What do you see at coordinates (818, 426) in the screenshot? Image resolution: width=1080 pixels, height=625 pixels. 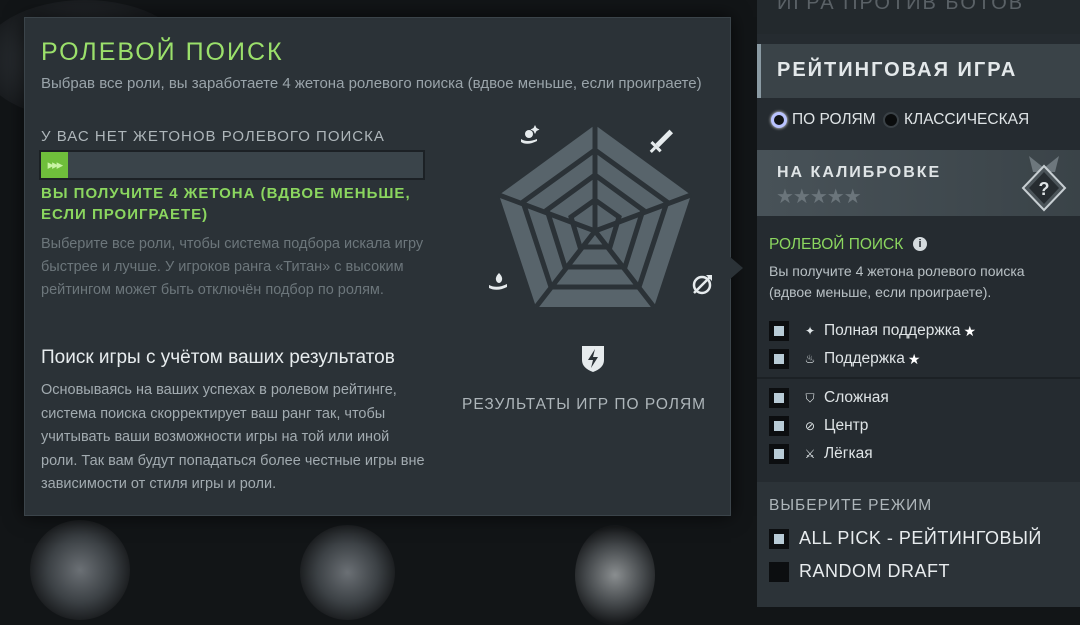 I see `role-checkbox-mid: ⊘ Центр` at bounding box center [818, 426].